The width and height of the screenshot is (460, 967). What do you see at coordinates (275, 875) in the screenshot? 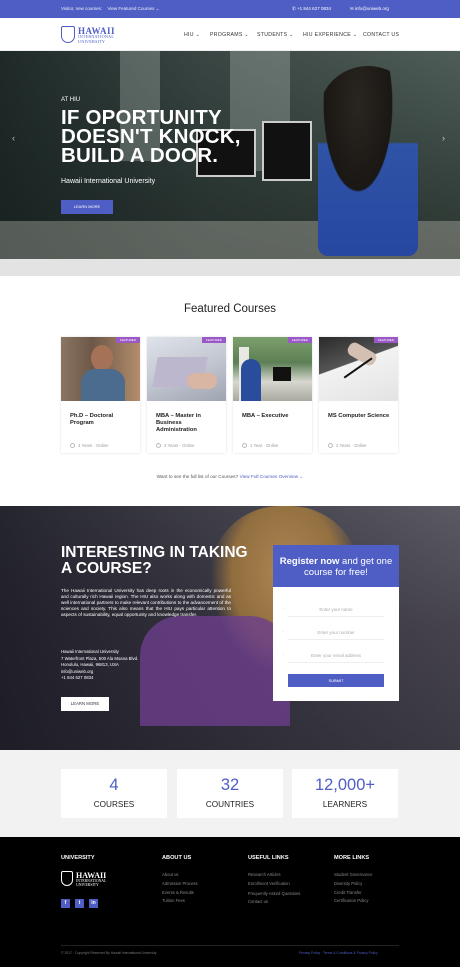
I see `footer-link: Research Articles` at bounding box center [275, 875].